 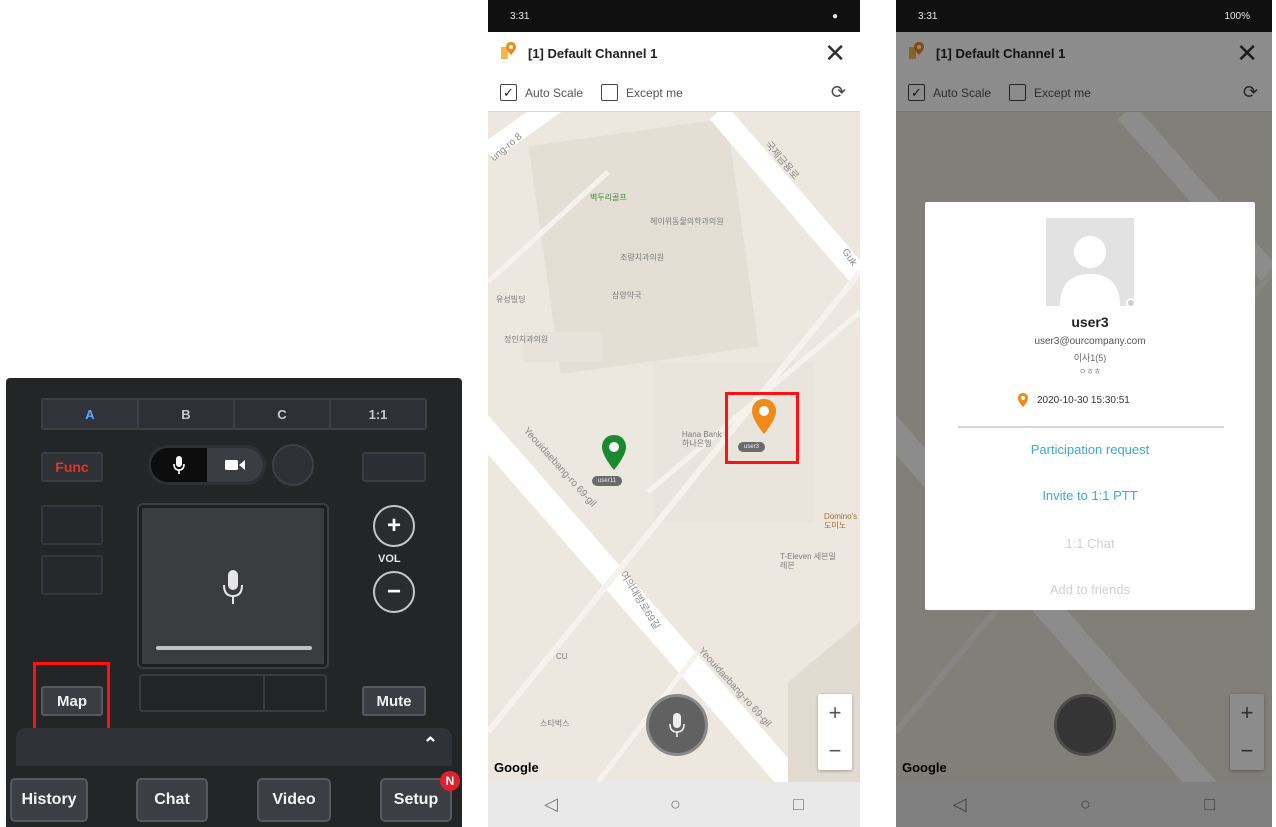 I want to click on chat-button: Chat, so click(x=172, y=800).